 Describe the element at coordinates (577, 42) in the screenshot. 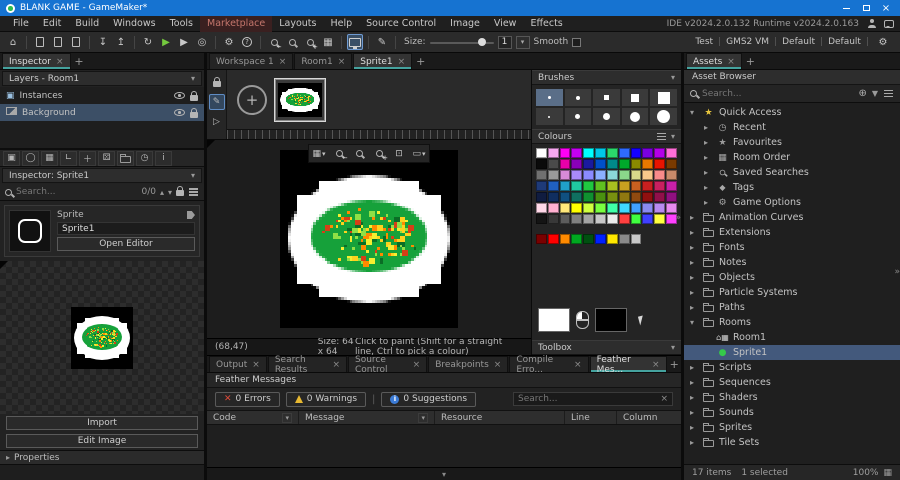

I see `smooth-checkbox` at that location.